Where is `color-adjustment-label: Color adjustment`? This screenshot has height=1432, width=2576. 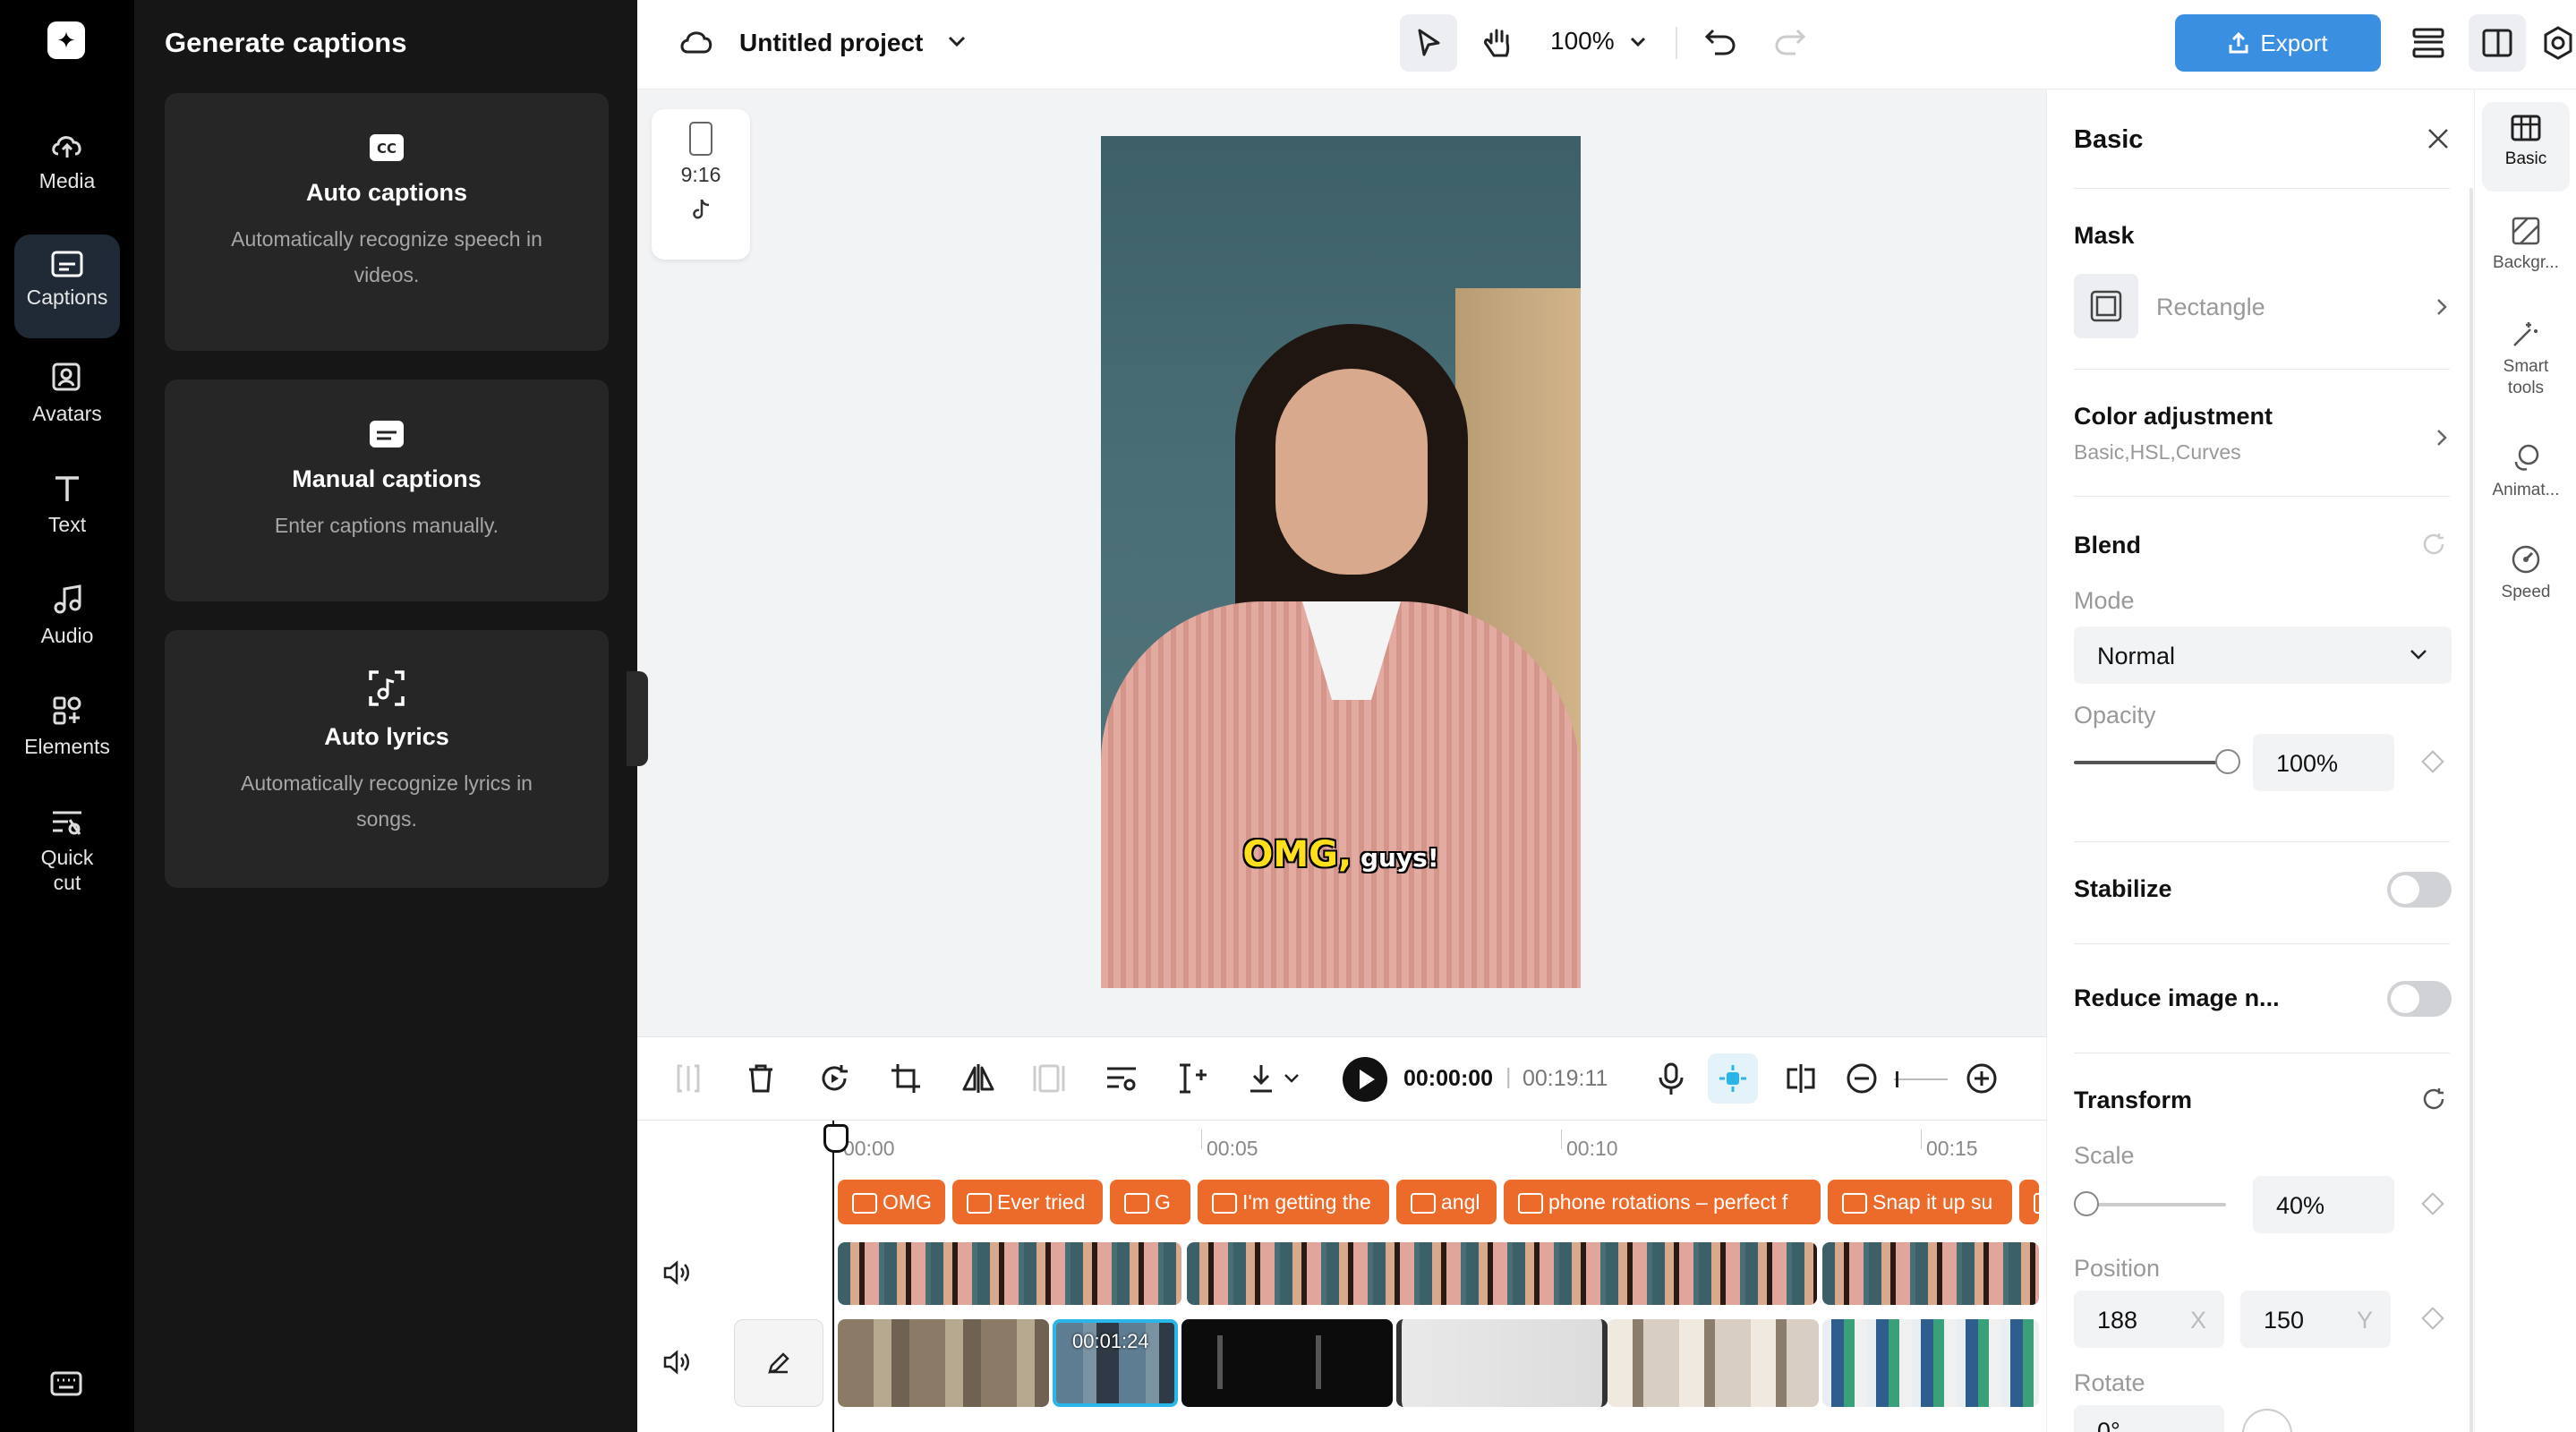
color-adjustment-label: Color adjustment is located at coordinates (2173, 416).